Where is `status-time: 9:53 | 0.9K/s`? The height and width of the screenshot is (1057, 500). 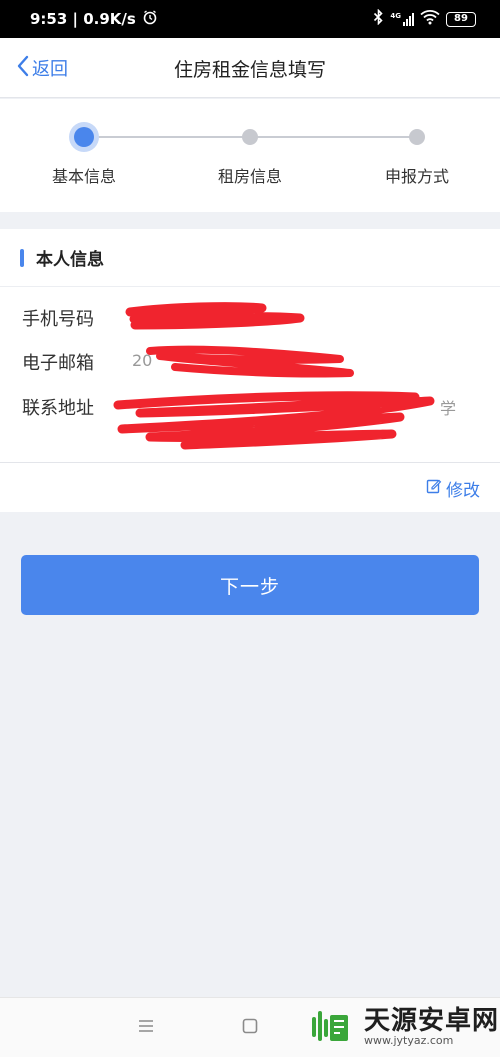
status-time: 9:53 | 0.9K/s is located at coordinates (83, 19).